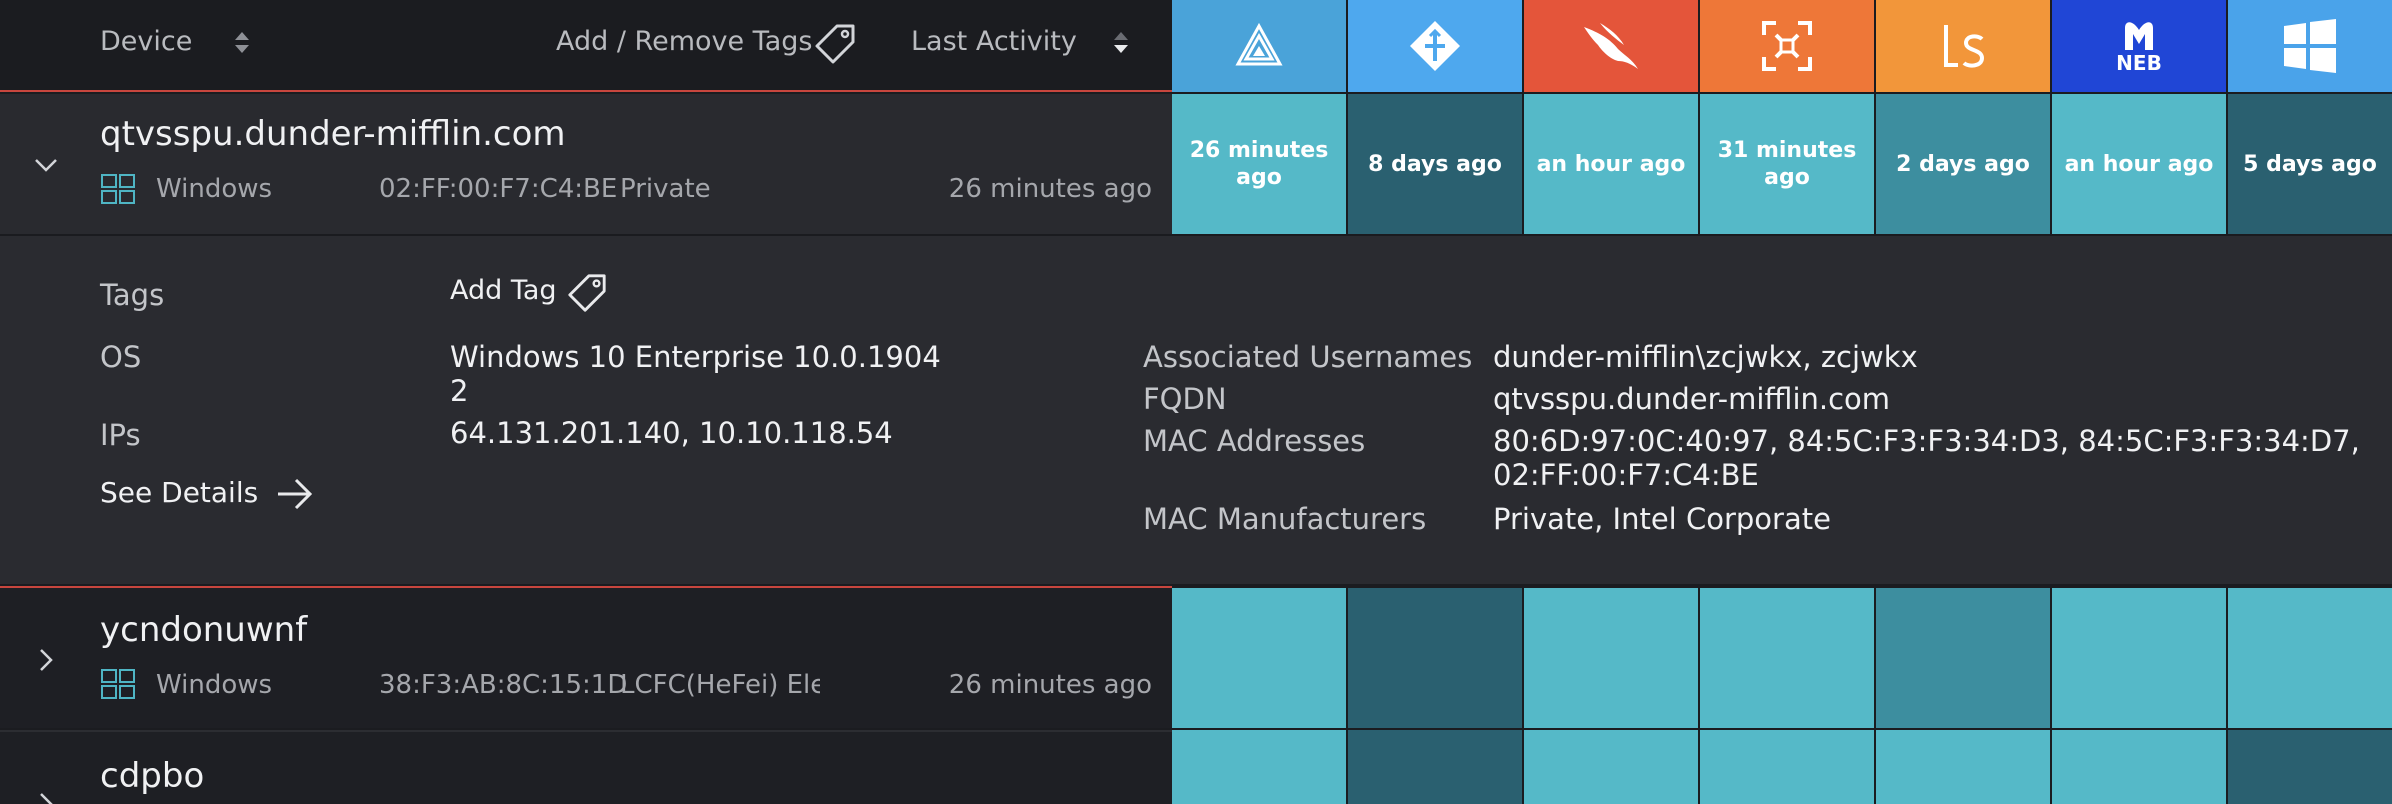 The width and height of the screenshot is (2392, 804). I want to click on tags-label: Tags, so click(132, 295).